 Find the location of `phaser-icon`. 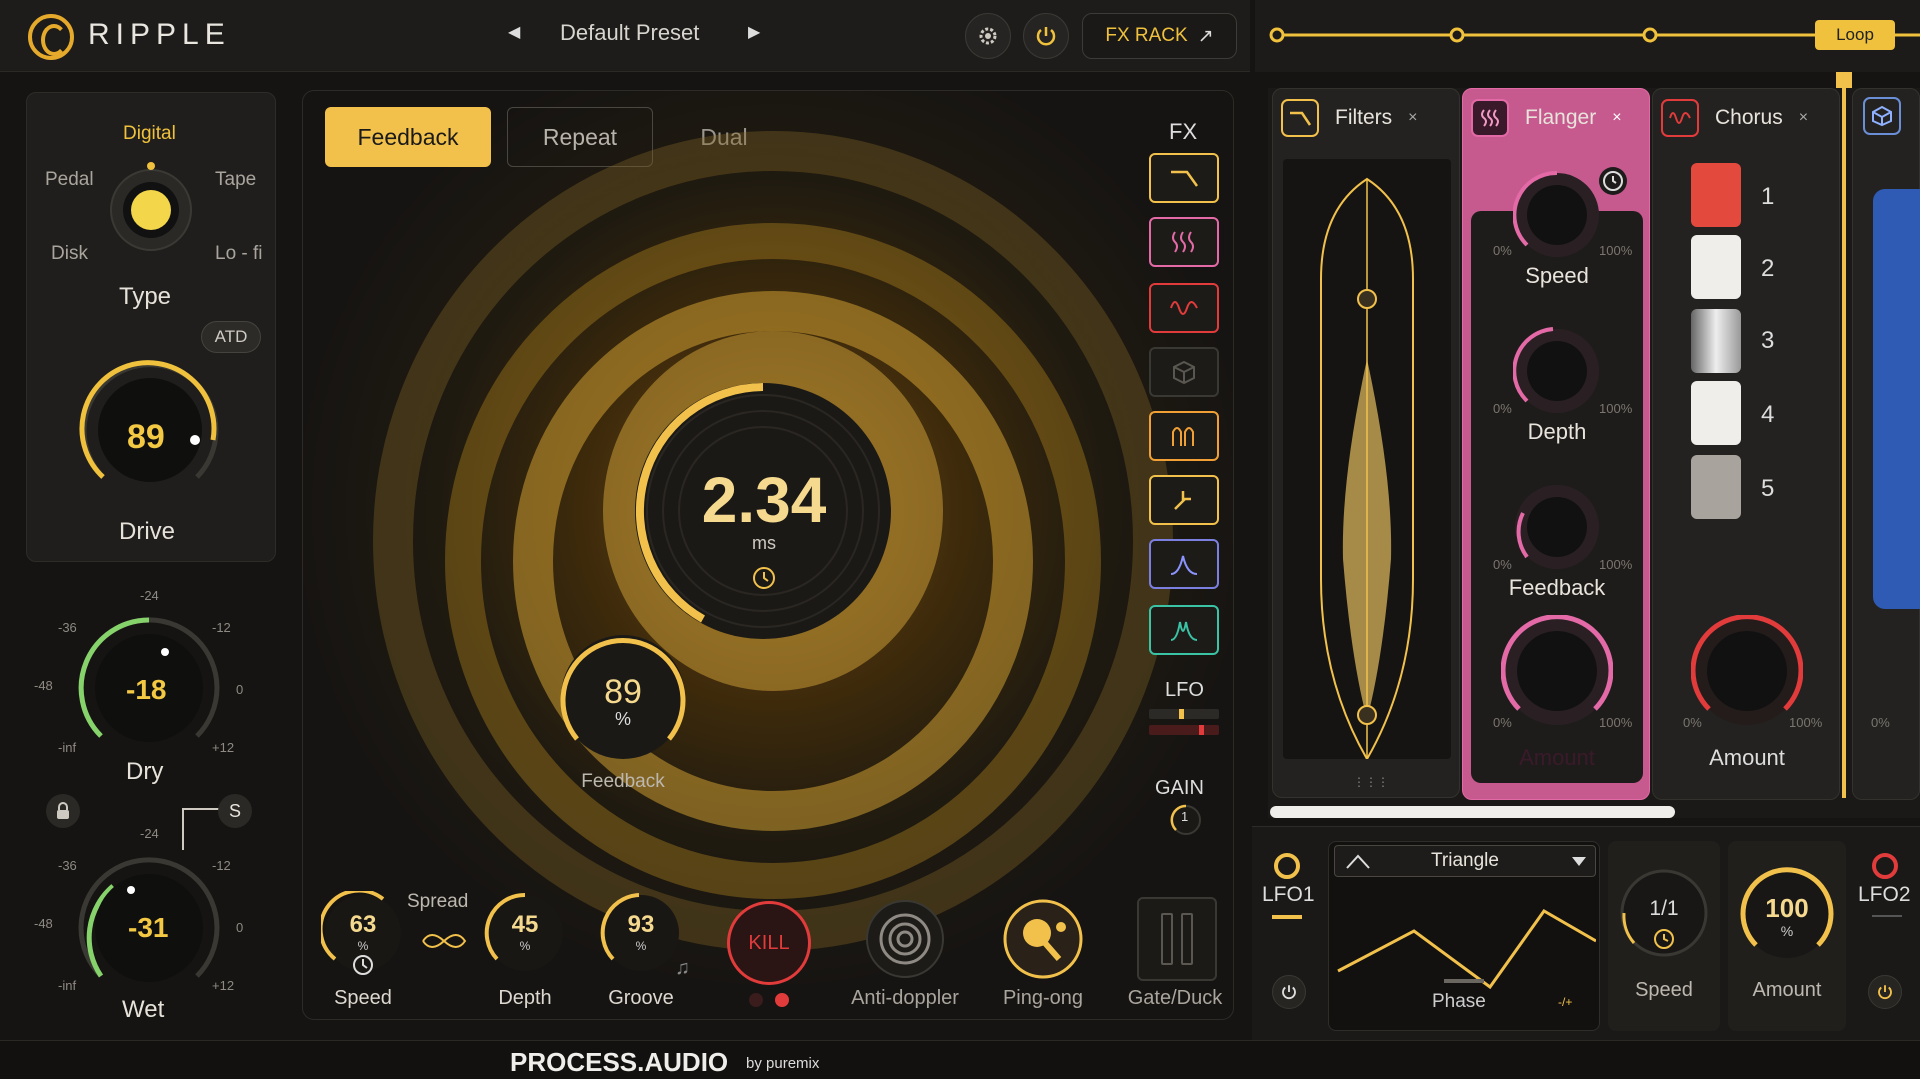

phaser-icon is located at coordinates (1183, 436).